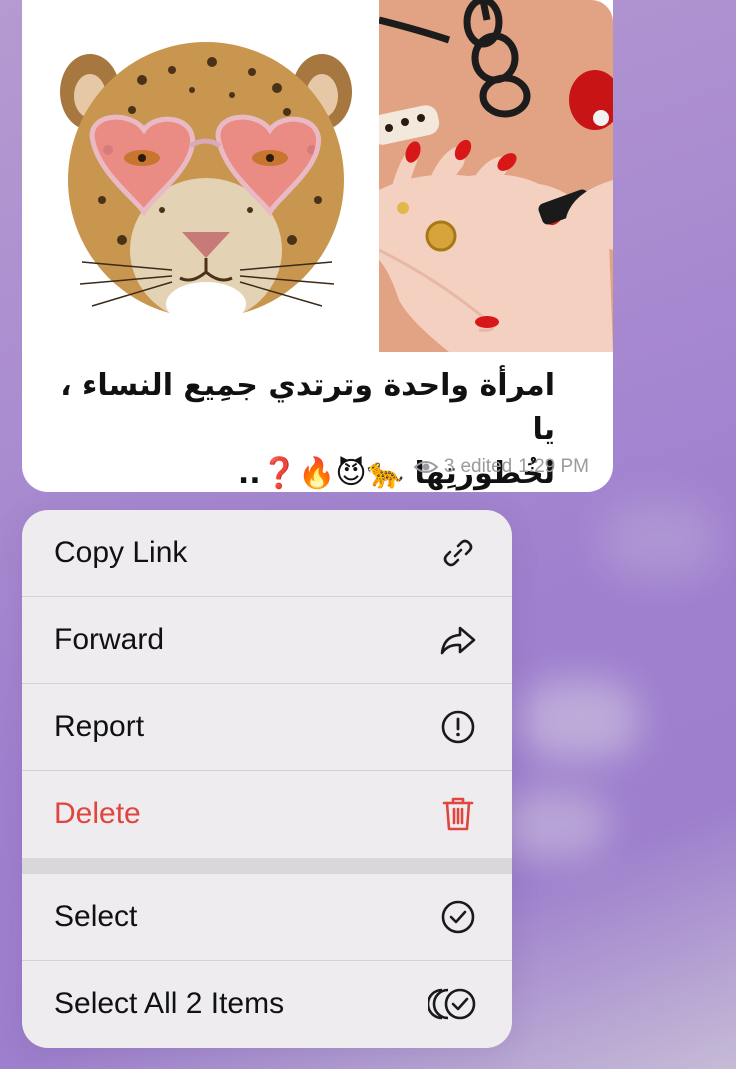  Describe the element at coordinates (99, 726) in the screenshot. I see `menu-item-label: Report` at that location.